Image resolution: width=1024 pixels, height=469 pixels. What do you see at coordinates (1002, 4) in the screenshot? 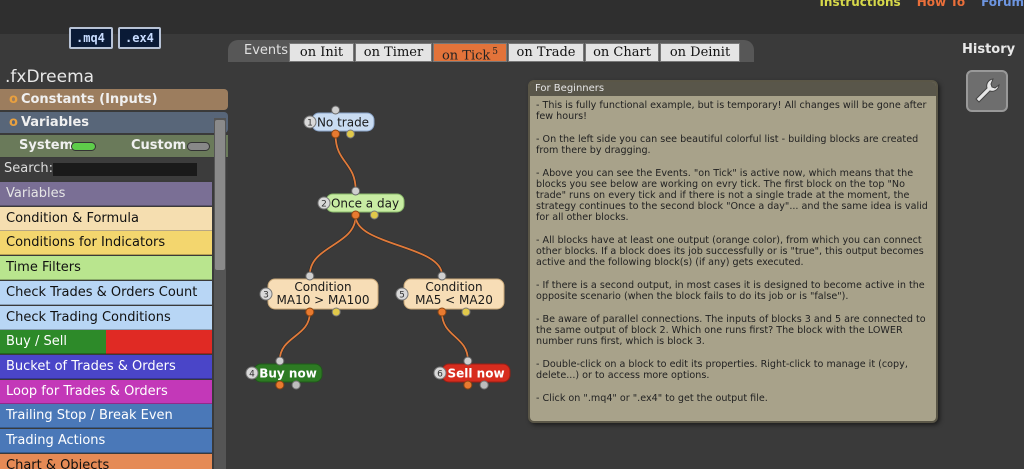
I see `forum-link: Forum` at bounding box center [1002, 4].